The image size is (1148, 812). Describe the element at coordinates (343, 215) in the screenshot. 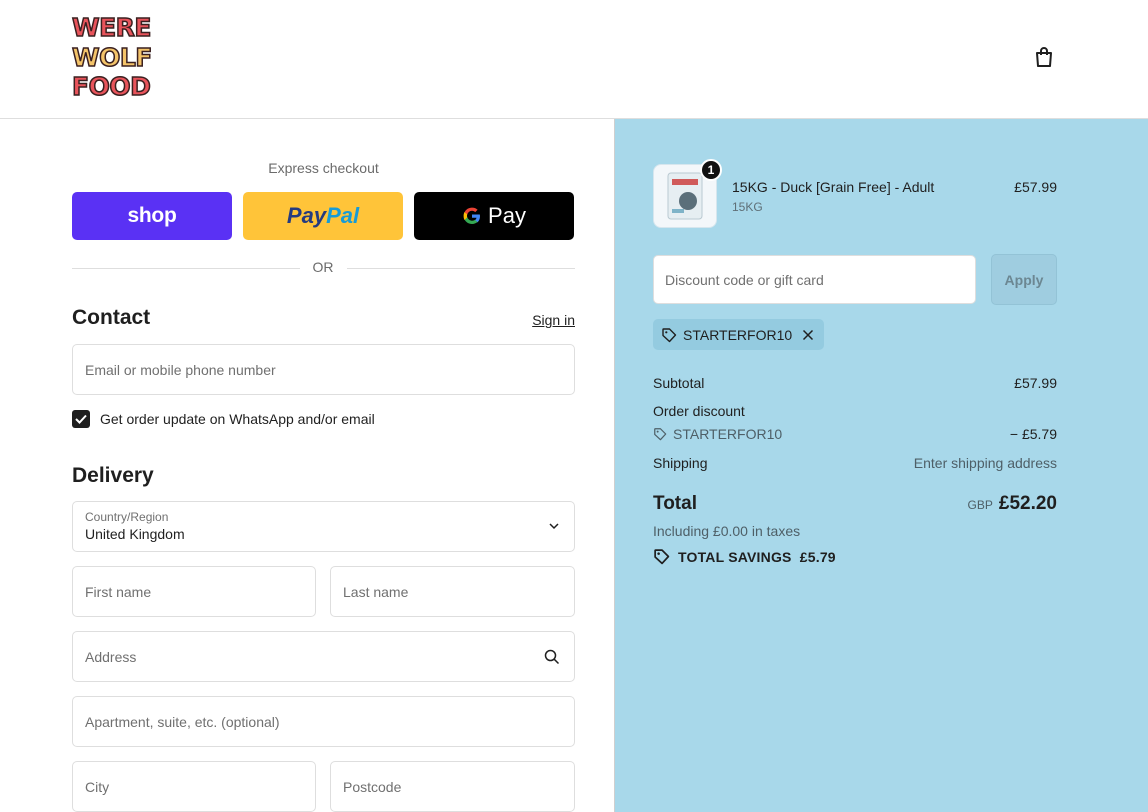

I see `paypal-label-part2: Pal` at that location.